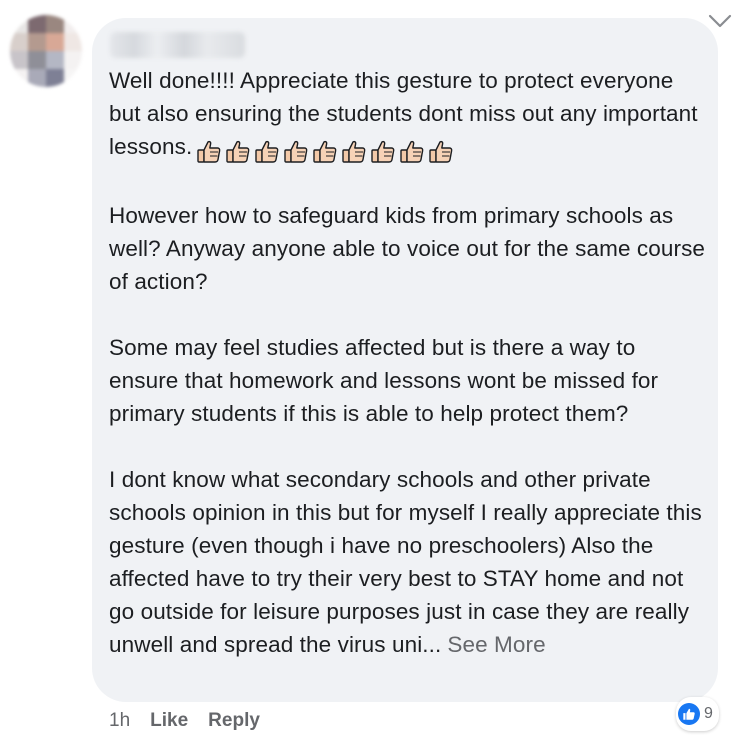  What do you see at coordinates (119, 721) in the screenshot?
I see `timestamp: 1h` at bounding box center [119, 721].